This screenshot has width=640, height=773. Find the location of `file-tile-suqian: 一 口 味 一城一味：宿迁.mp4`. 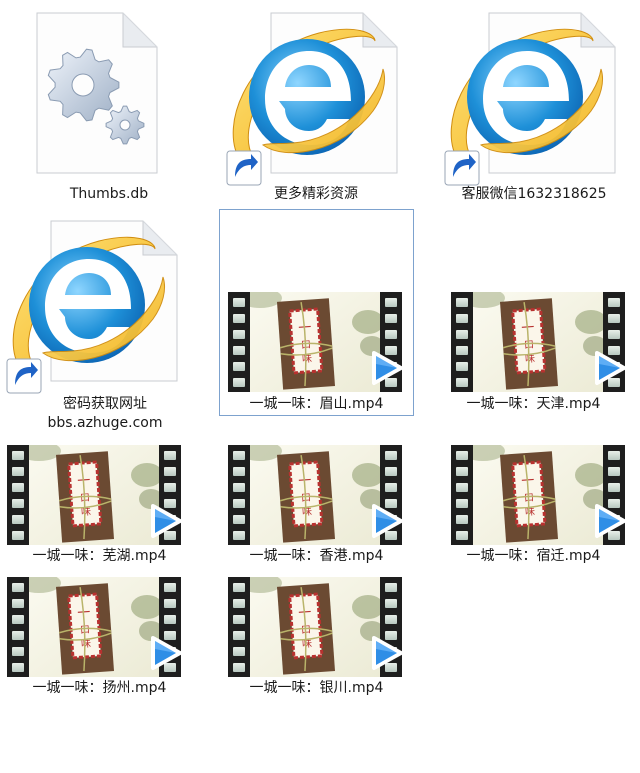

file-tile-suqian: 一 口 味 一城一味：宿迁.mp4 is located at coordinates (533, 504).